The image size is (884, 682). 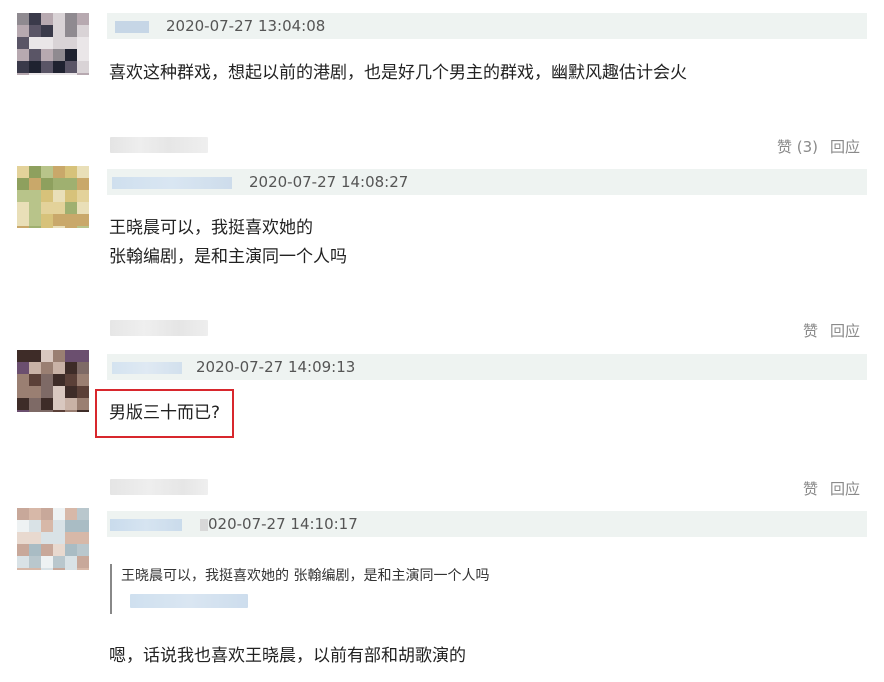 I want to click on like-button: 赞 (3), so click(x=797, y=147).